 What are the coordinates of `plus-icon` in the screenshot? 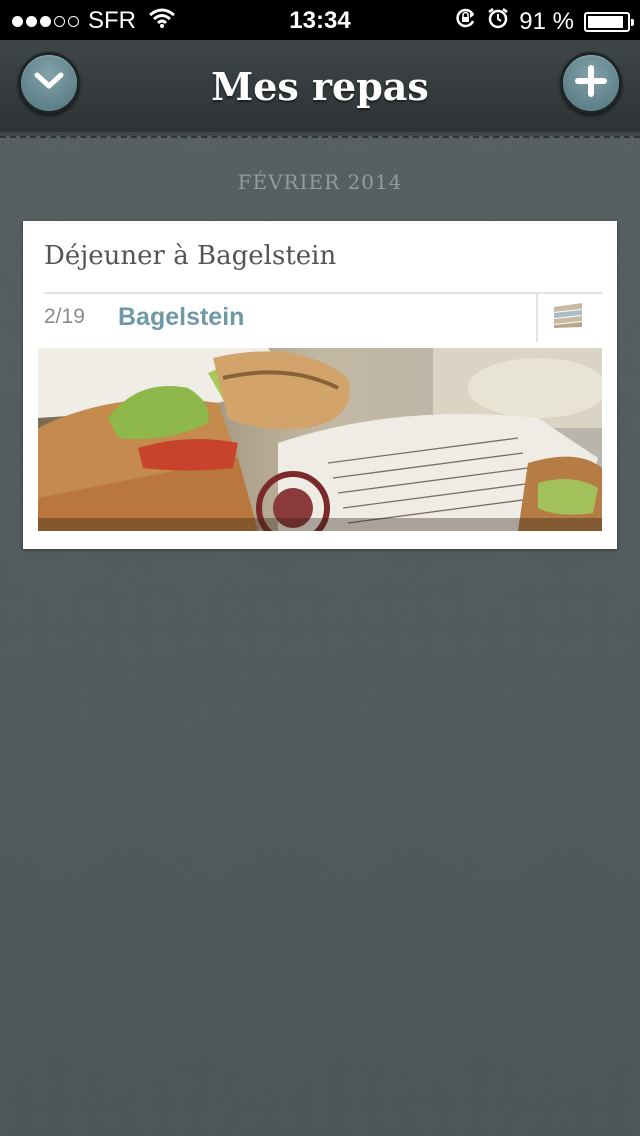 It's located at (591, 83).